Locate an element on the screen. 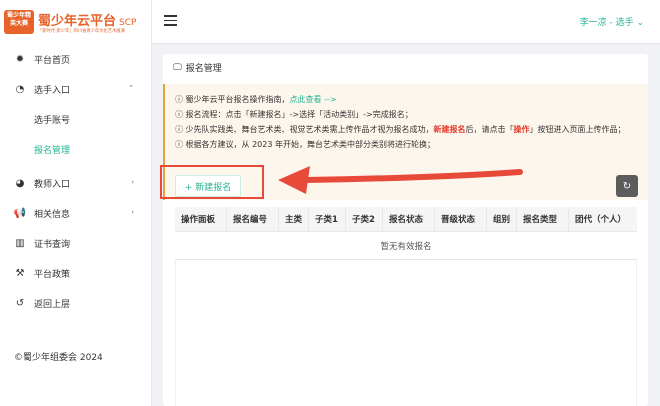  card-title: 🖵 报名管理 is located at coordinates (197, 68).